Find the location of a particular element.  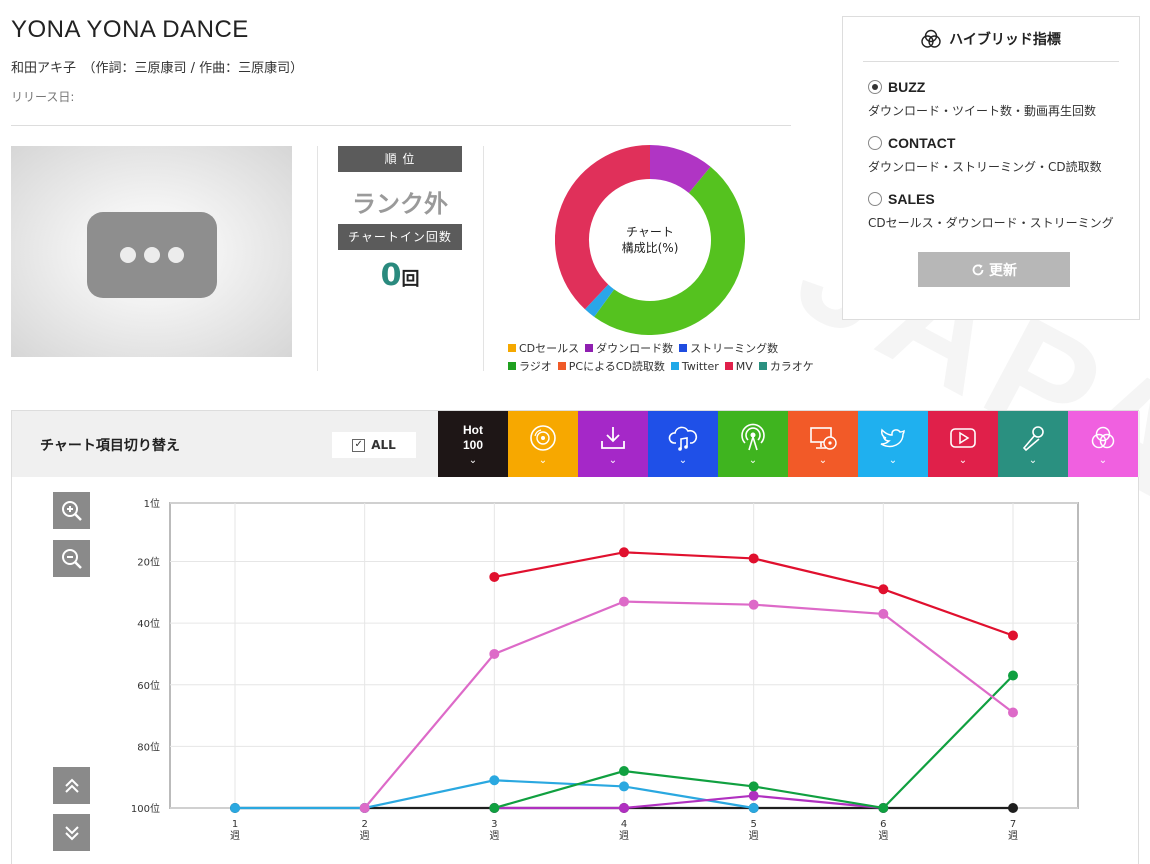

radio-buzz is located at coordinates (875, 87).